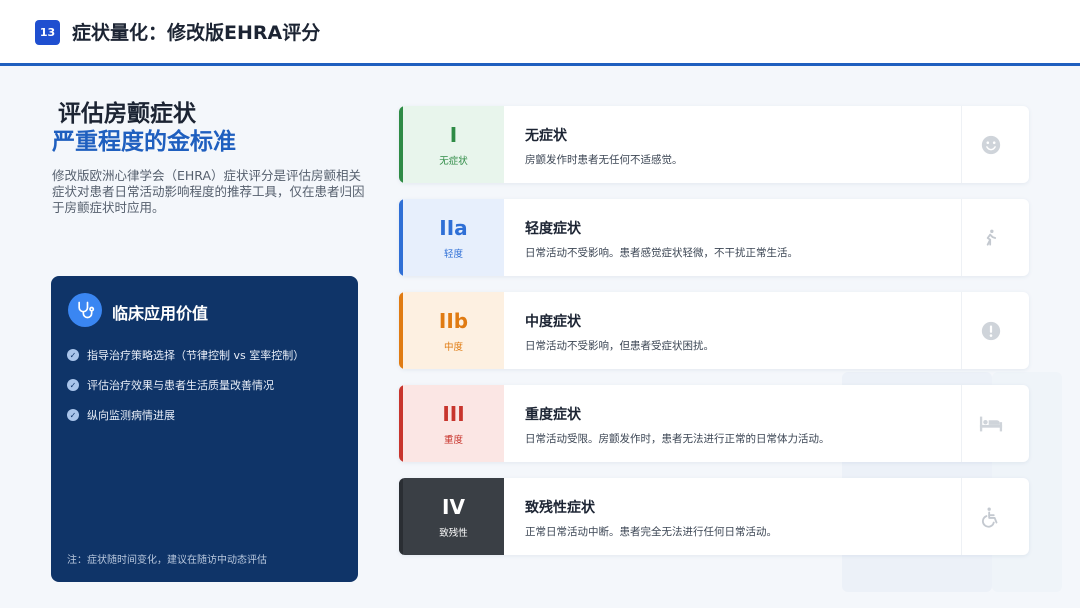 The width and height of the screenshot is (1080, 608). Describe the element at coordinates (604, 160) in the screenshot. I see `level-description: 房颤发作时患者无任何不适感觉。` at that location.